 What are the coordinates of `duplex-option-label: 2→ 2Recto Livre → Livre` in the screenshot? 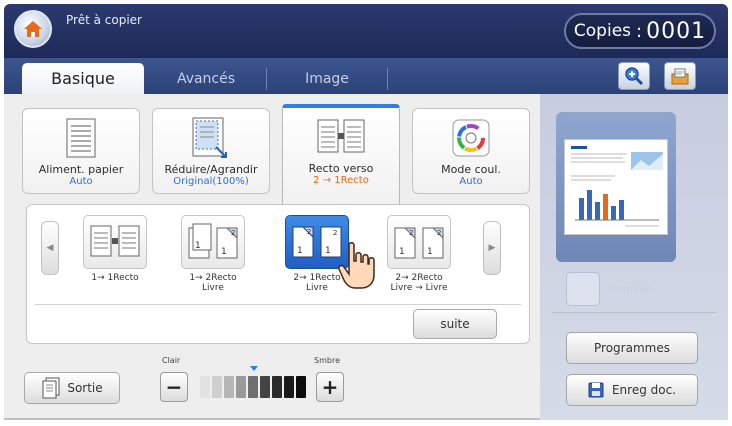 It's located at (419, 283).